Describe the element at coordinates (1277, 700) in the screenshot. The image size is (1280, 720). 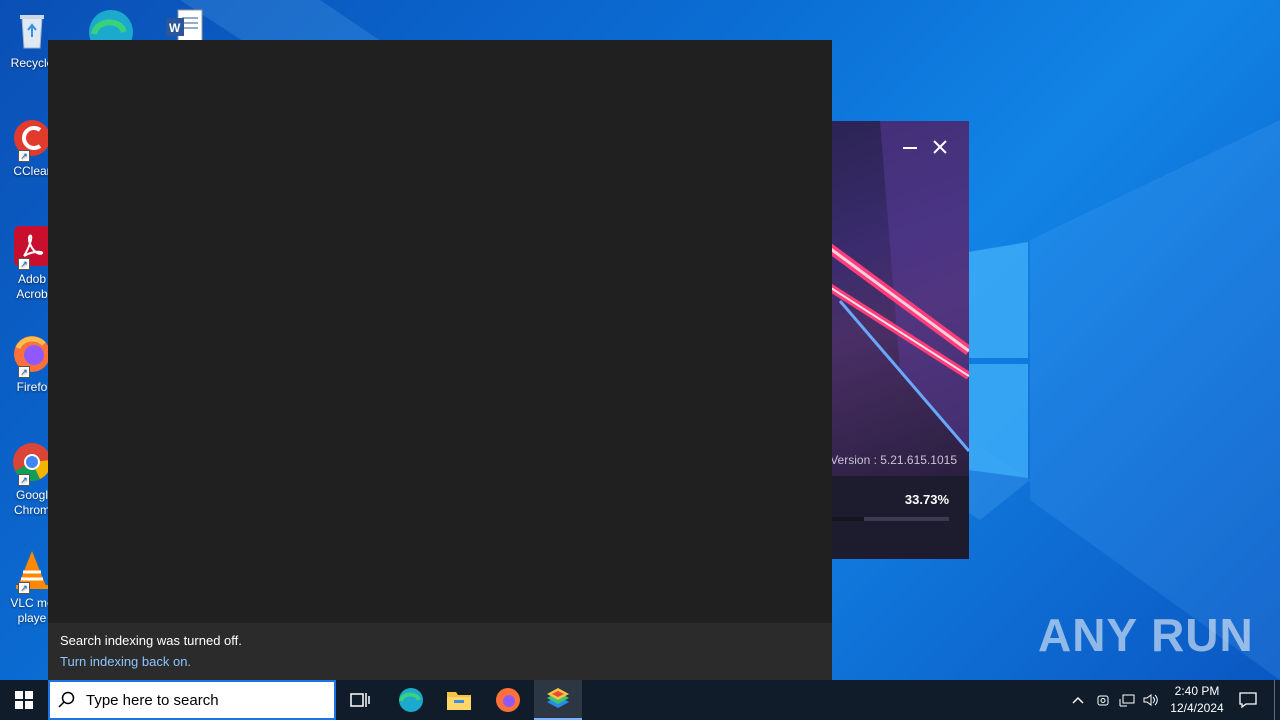
I see `show-desktop-button` at that location.